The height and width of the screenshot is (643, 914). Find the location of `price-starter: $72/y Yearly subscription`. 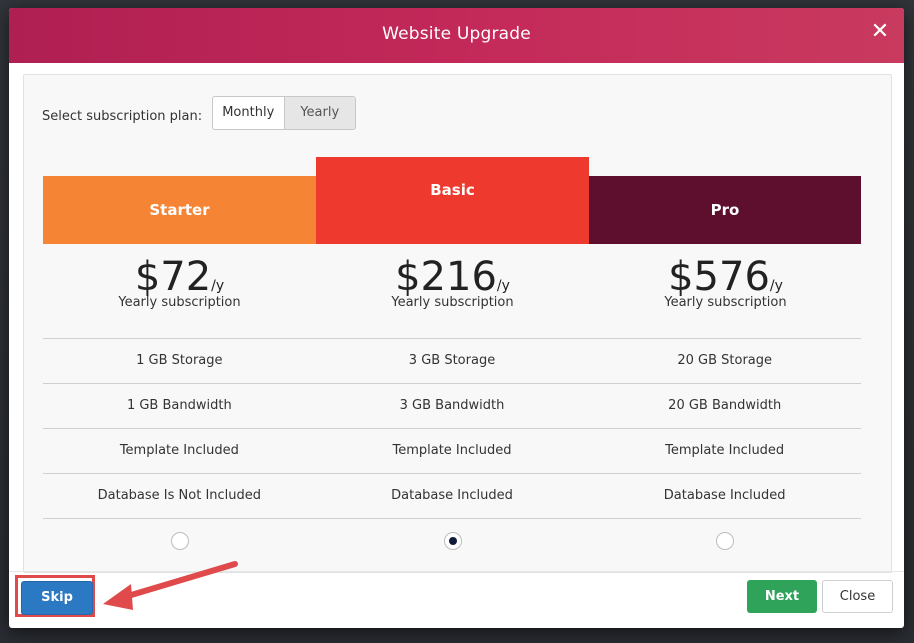

price-starter: $72/y Yearly subscription is located at coordinates (179, 282).